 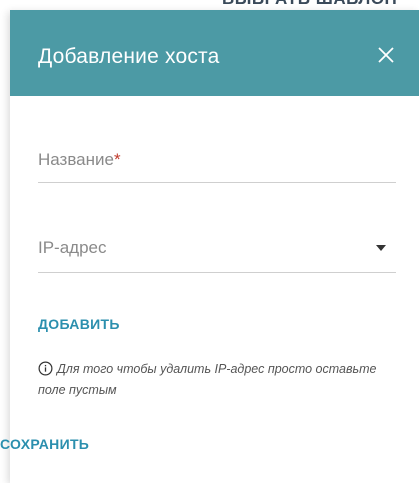 What do you see at coordinates (72, 247) in the screenshot?
I see `ip-address-label: IP-адрес` at bounding box center [72, 247].